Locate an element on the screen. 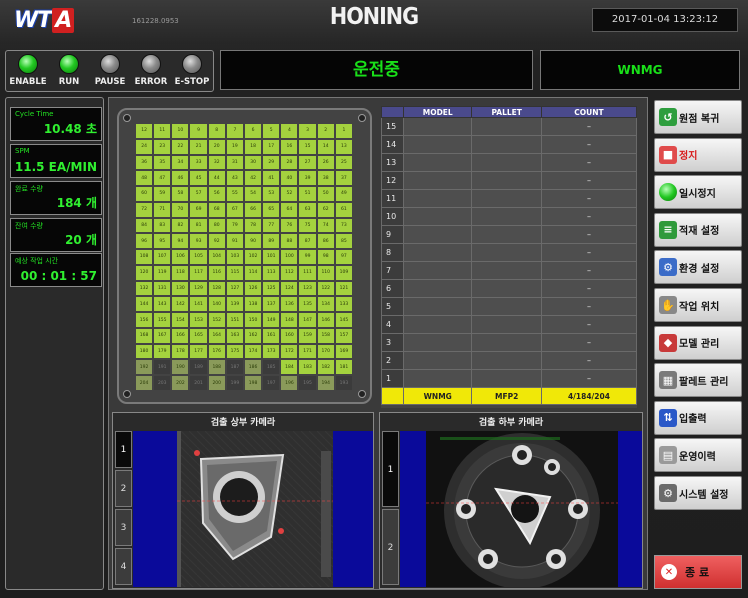 Image resolution: width=748 pixels, height=598 pixels. tray-cell: 33 is located at coordinates (198, 162).